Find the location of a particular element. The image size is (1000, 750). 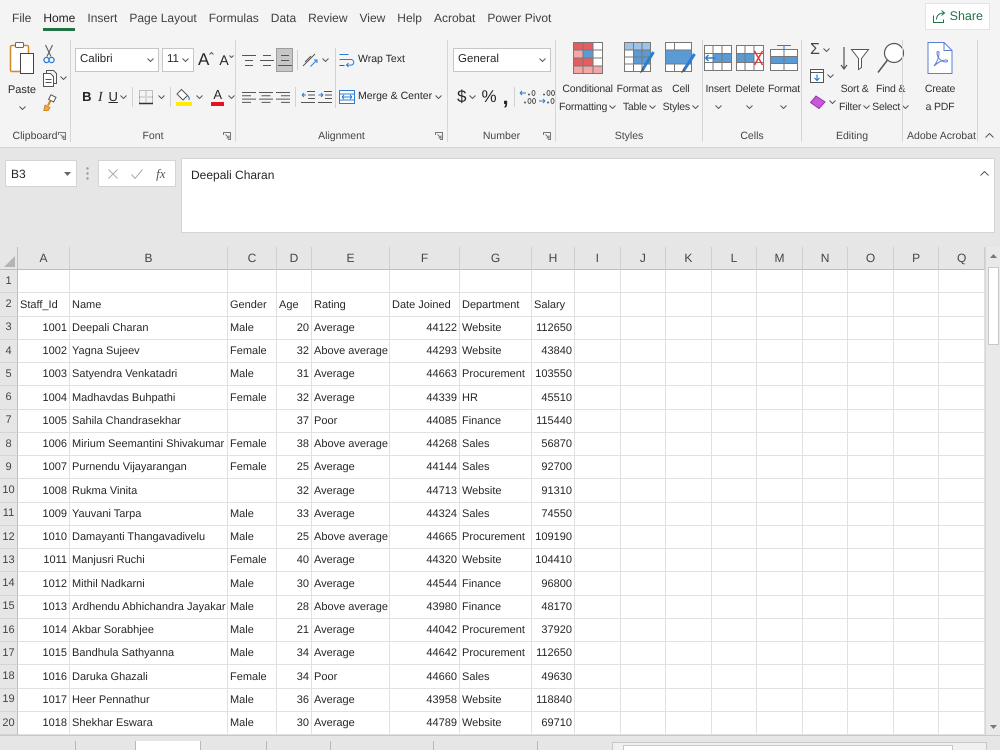

sort-filter-button: Sort & Filter is located at coordinates (854, 79).